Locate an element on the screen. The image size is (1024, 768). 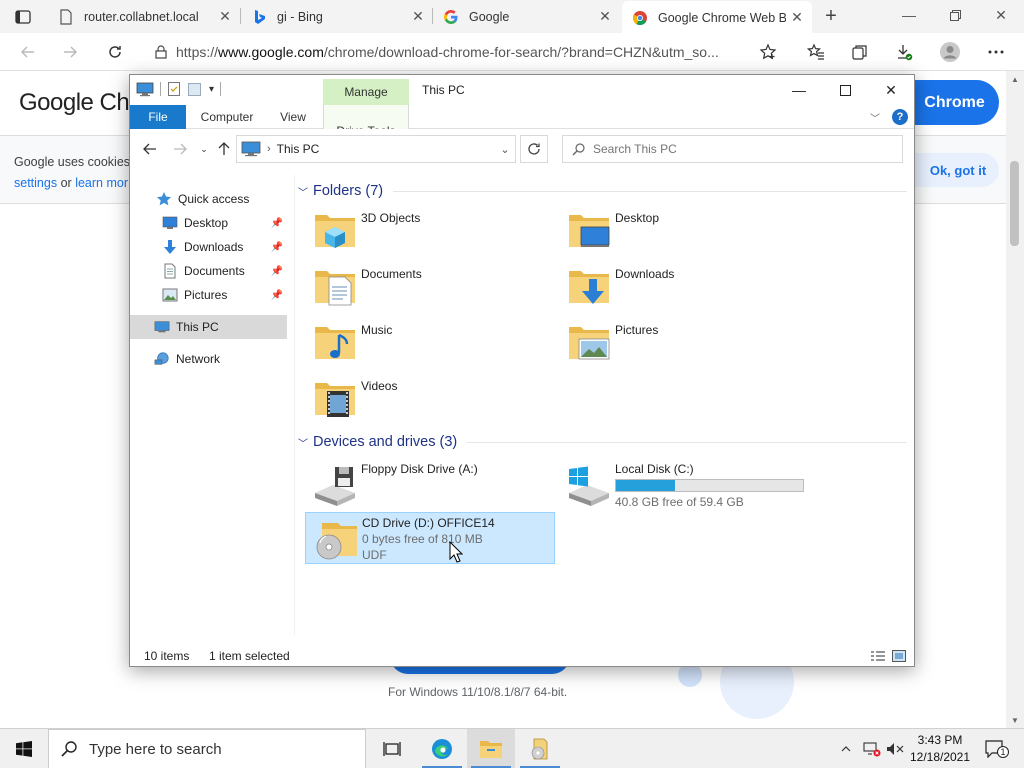
tab-actions-icon is located at coordinates (23, 17).